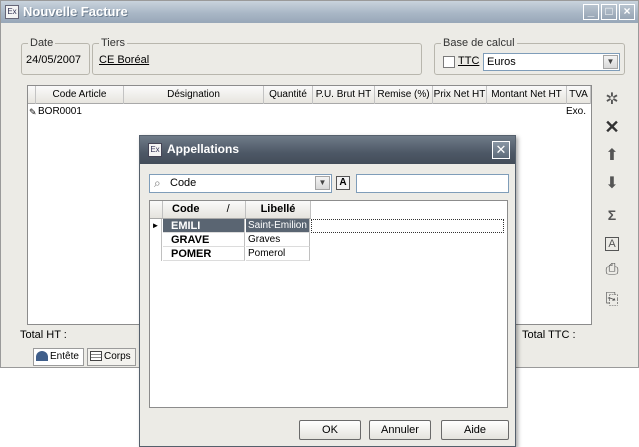  Describe the element at coordinates (113, 43) in the screenshot. I see `tiers-label: Tiers` at that location.